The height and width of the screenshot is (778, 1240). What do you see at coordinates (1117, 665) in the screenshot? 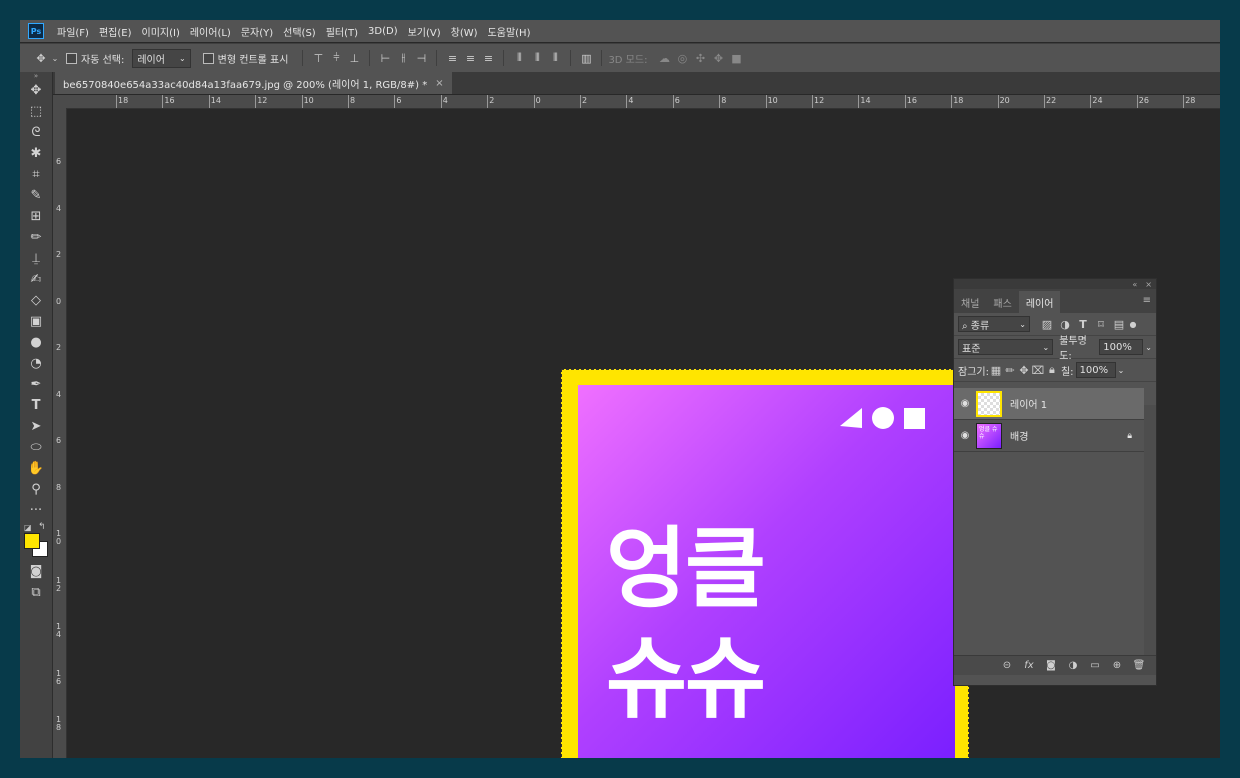
I see `new-layer-icon: ⊕` at bounding box center [1117, 665].